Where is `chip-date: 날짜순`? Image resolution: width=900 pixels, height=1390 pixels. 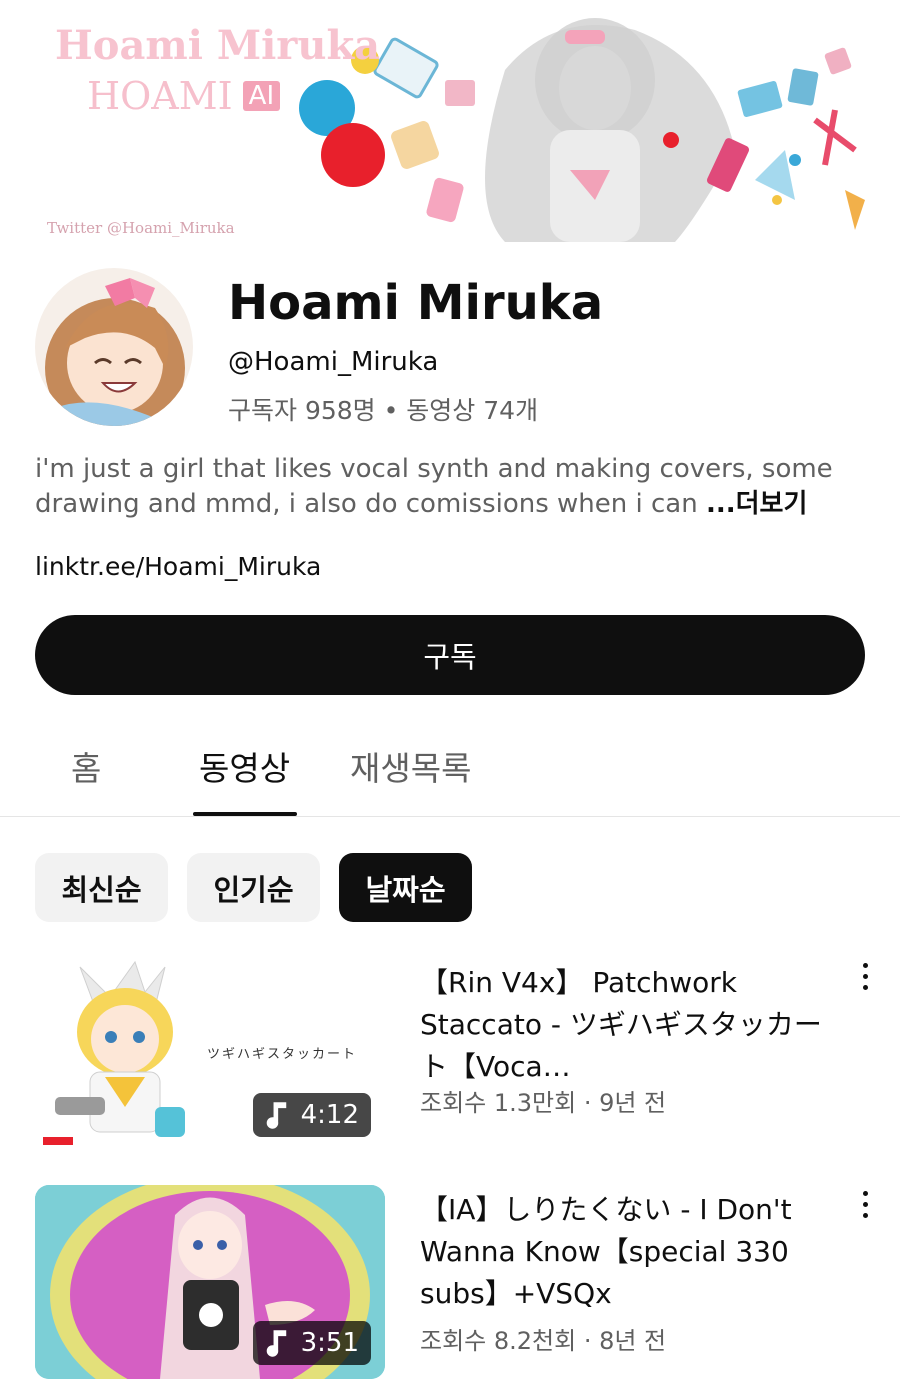
chip-date: 날짜순 is located at coordinates (405, 887).